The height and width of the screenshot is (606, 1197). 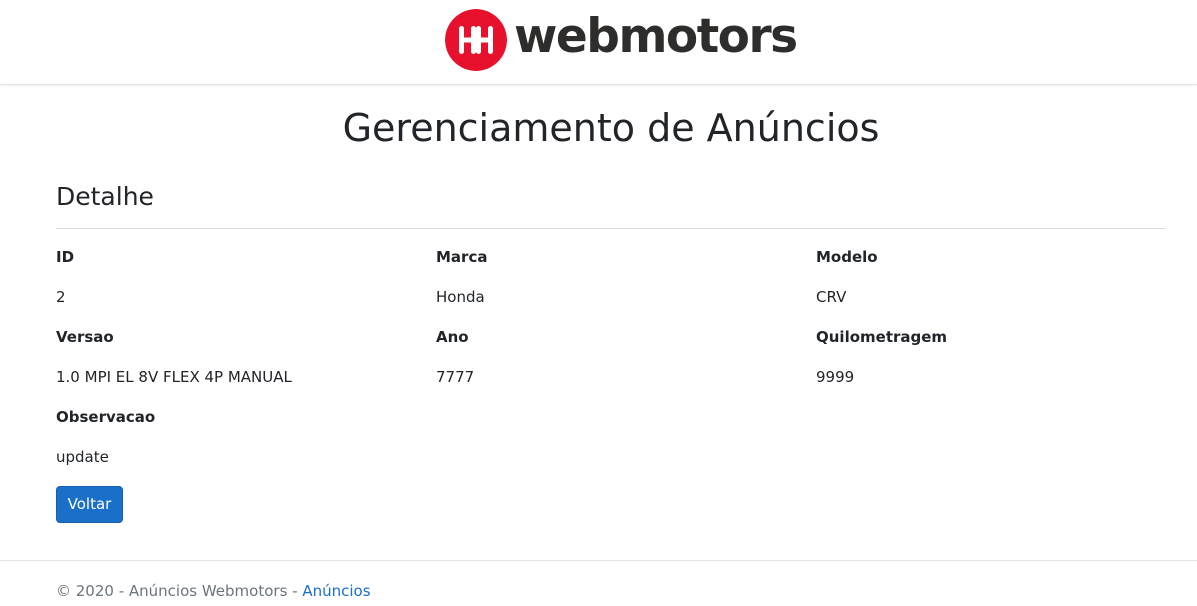 What do you see at coordinates (847, 257) in the screenshot?
I see `field-label-modelo: Modelo` at bounding box center [847, 257].